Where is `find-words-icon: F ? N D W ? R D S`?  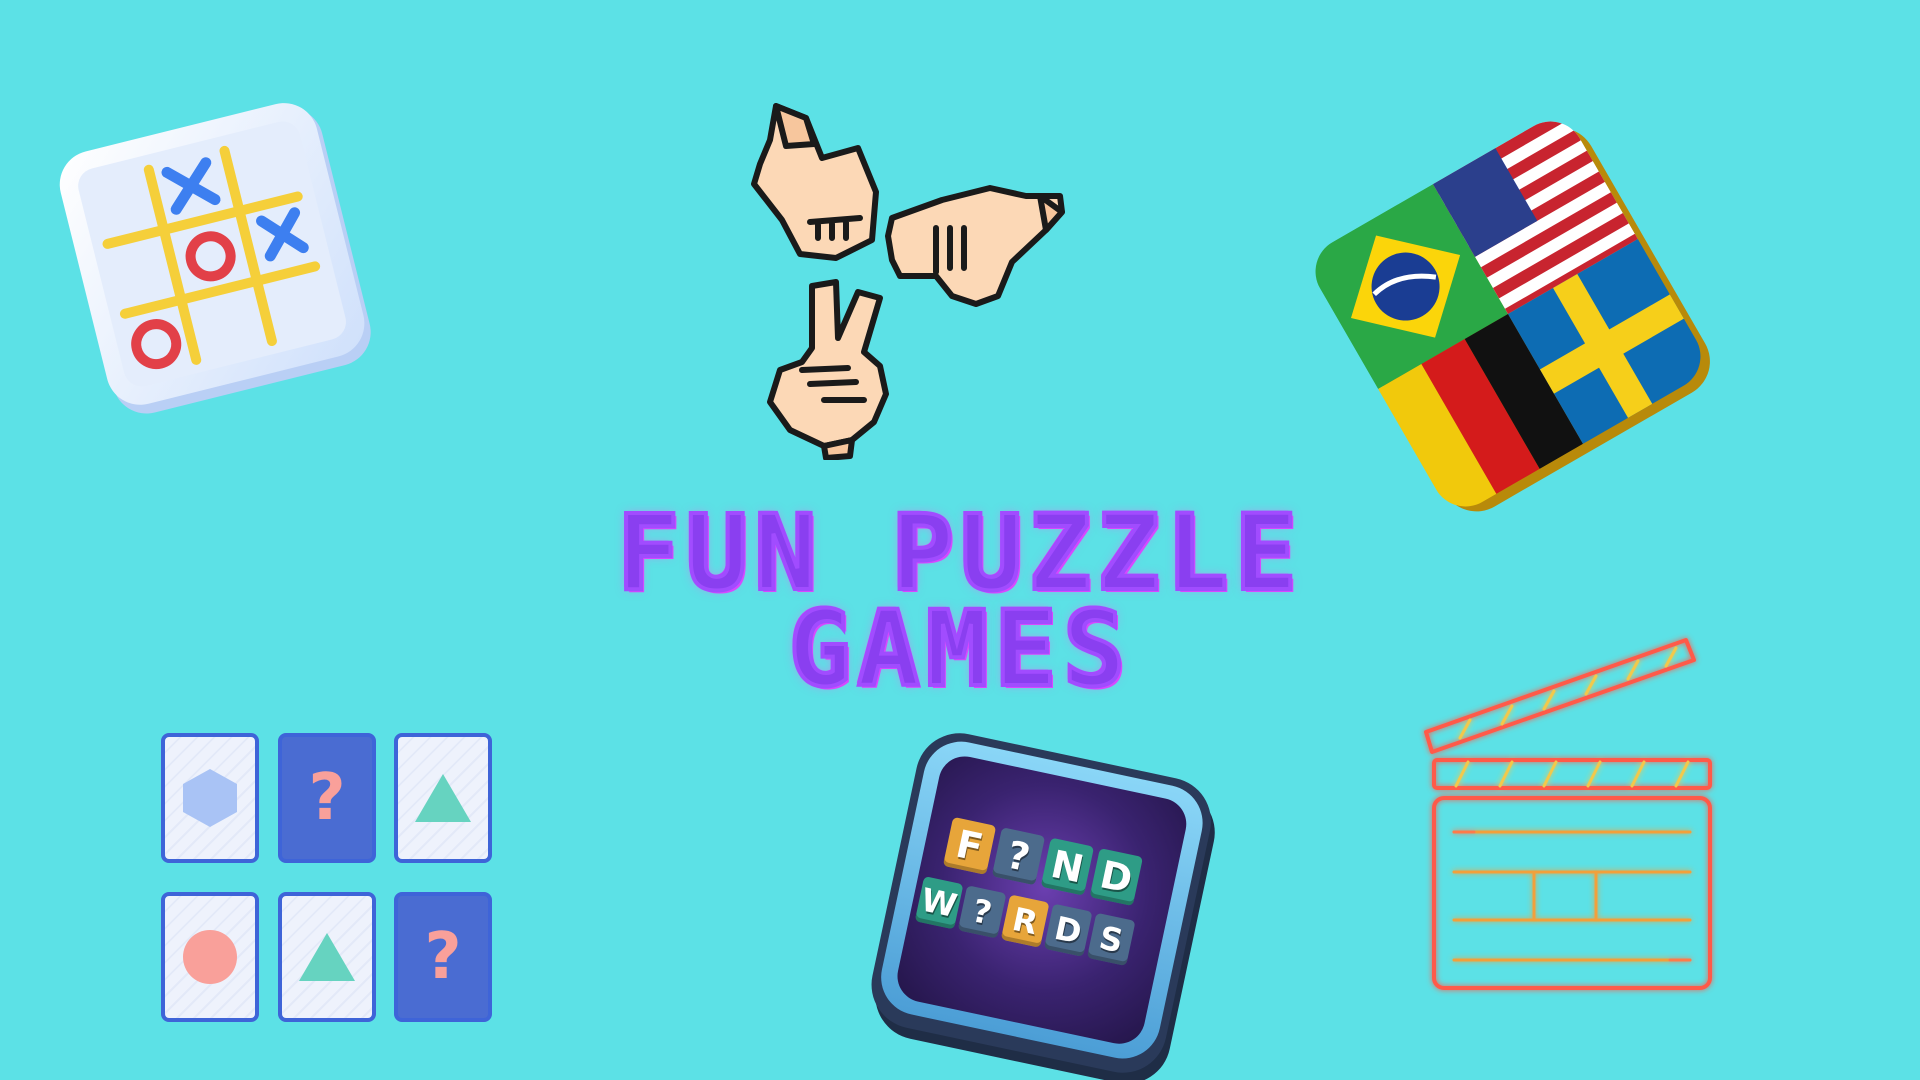 find-words-icon: F ? N D W ? R D S is located at coordinates (1041, 902).